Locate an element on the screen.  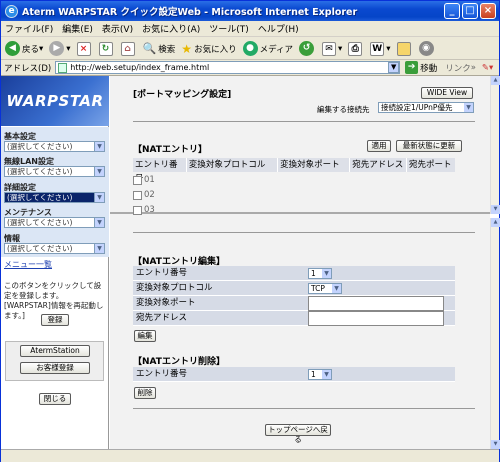
history-button: ↺ is located at coordinates (307, 48).